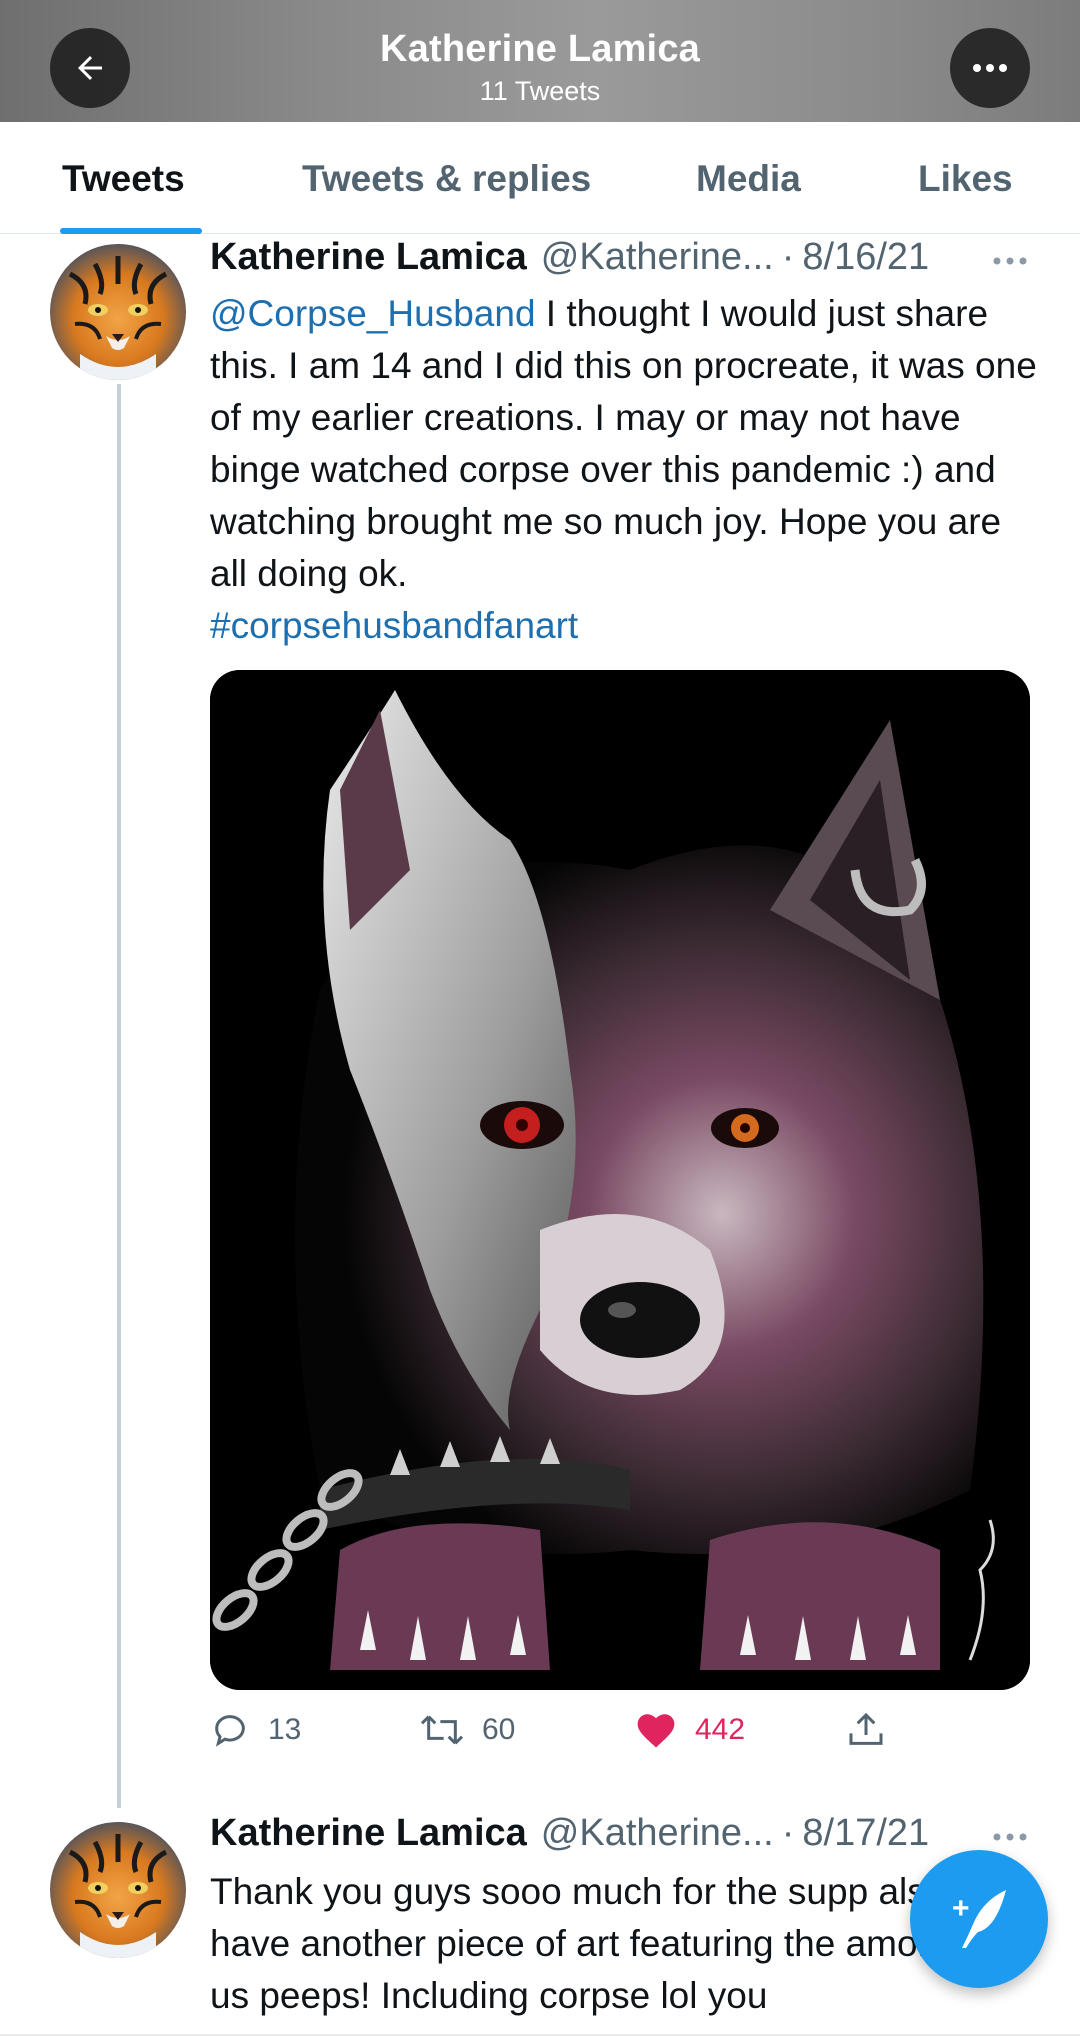 The image size is (1080, 2036). What do you see at coordinates (285, 1729) in the screenshot?
I see `reply-count: 13` at bounding box center [285, 1729].